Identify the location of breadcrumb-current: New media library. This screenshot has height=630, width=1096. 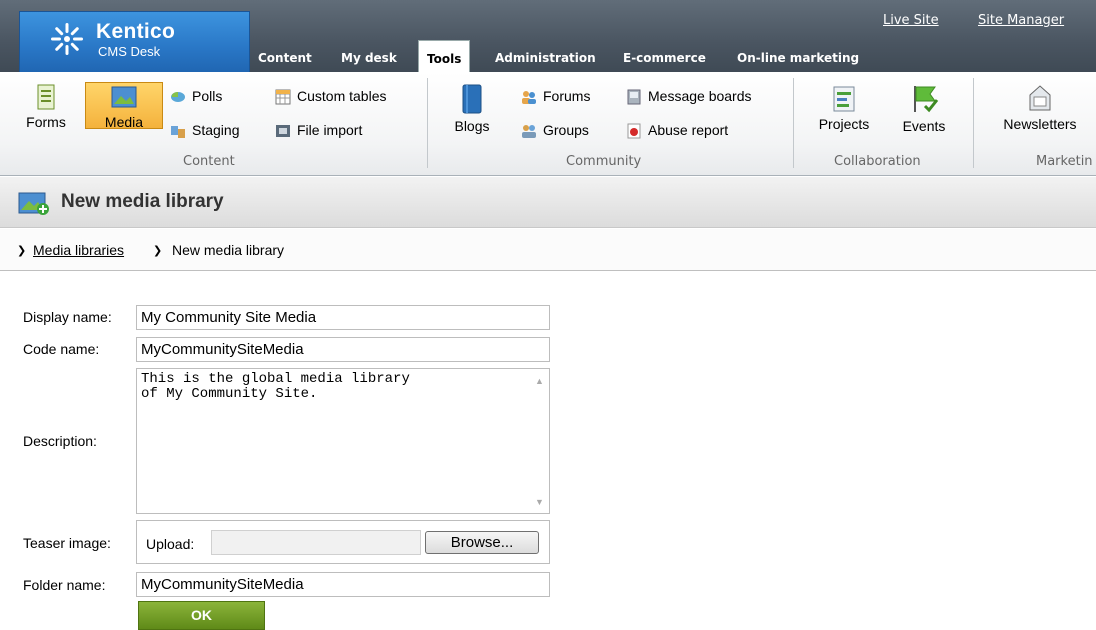
(228, 250).